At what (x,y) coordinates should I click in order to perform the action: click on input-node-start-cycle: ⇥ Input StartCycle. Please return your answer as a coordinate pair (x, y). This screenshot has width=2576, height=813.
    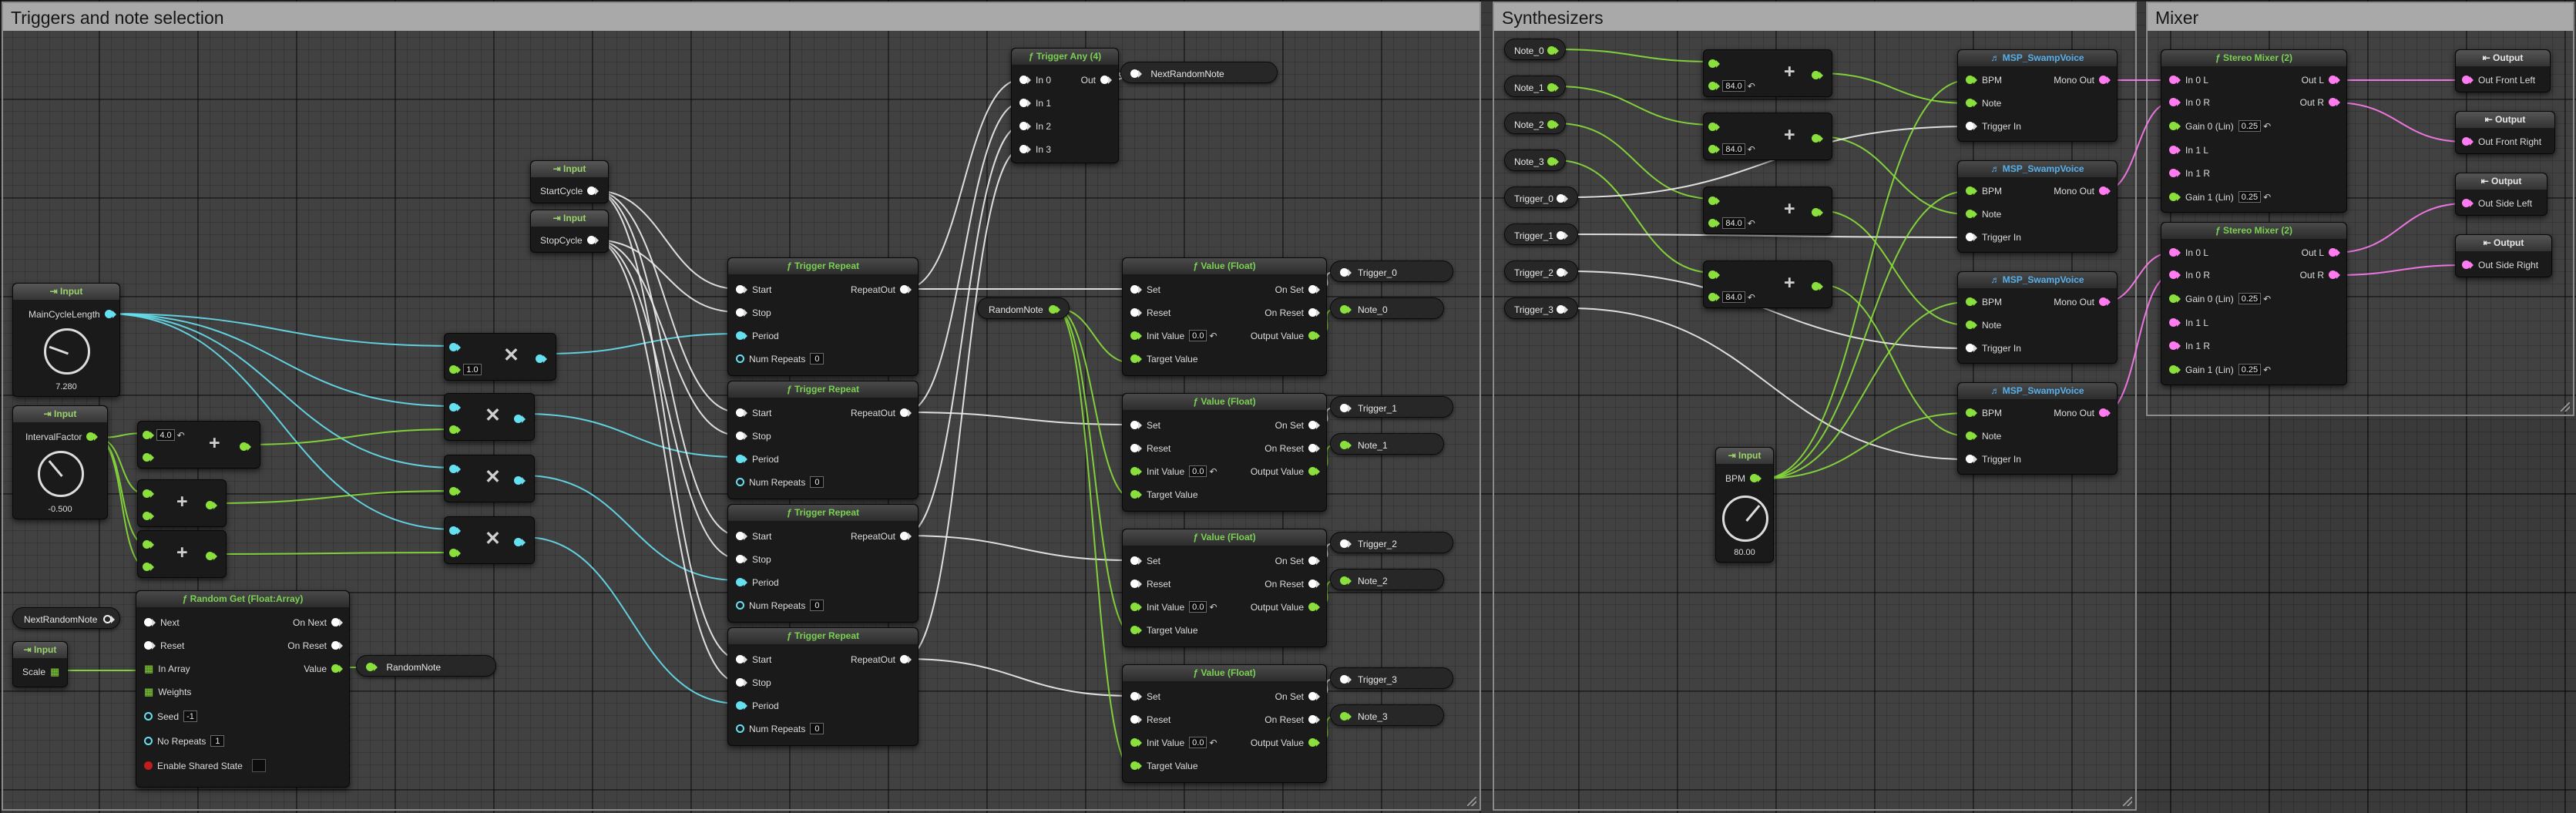
    Looking at the image, I should click on (569, 181).